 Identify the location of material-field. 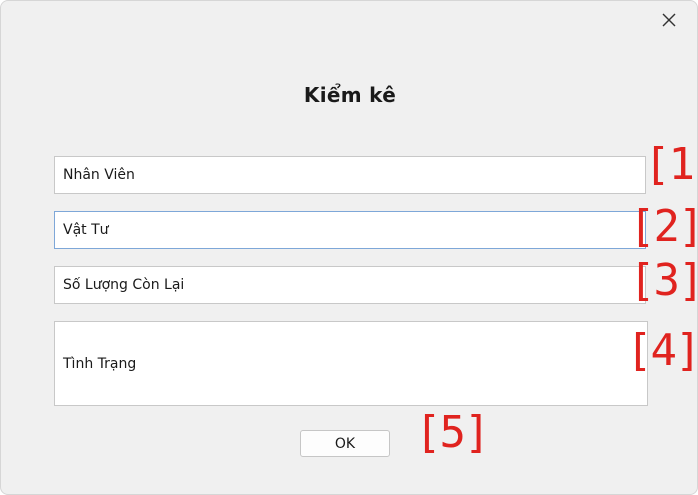
(350, 230).